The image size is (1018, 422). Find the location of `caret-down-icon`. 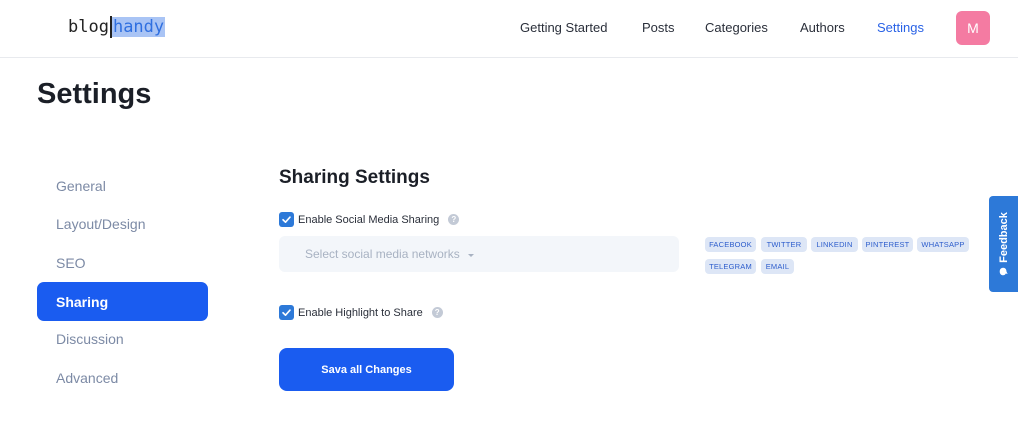

caret-down-icon is located at coordinates (470, 255).